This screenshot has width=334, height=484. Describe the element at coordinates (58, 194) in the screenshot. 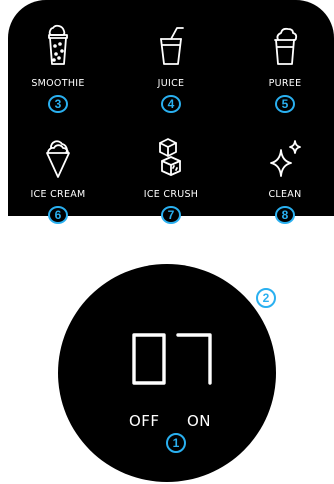

I see `program-label: ICE CREAM` at that location.